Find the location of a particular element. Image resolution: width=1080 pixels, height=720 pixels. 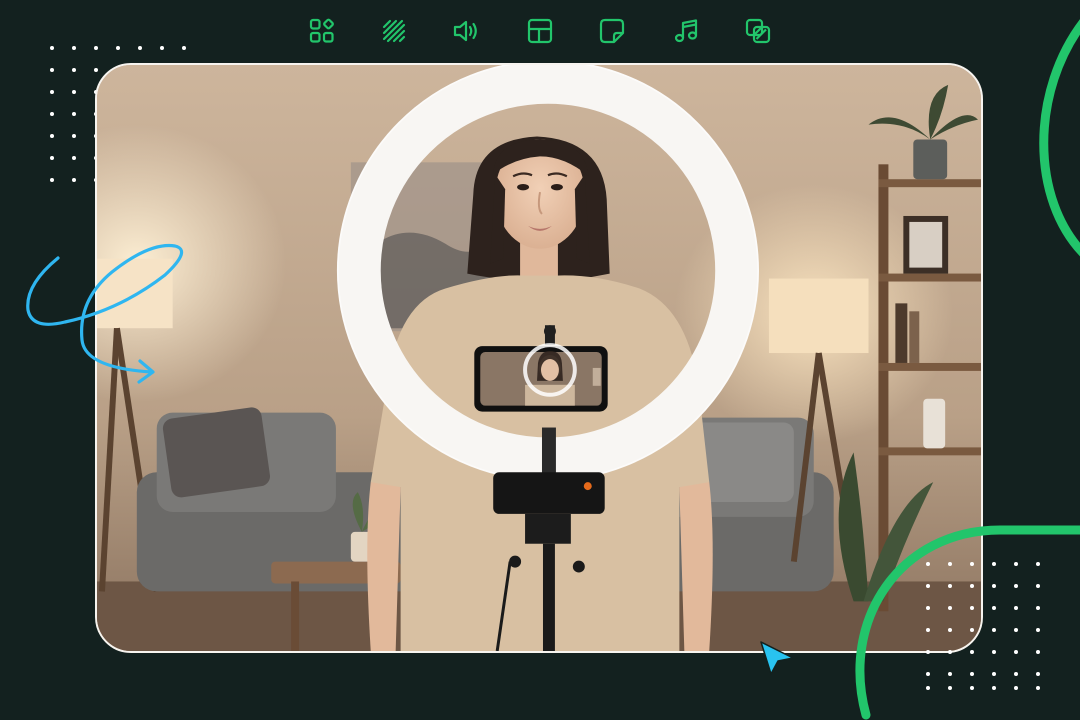

sticker-tool-button is located at coordinates (612, 31).